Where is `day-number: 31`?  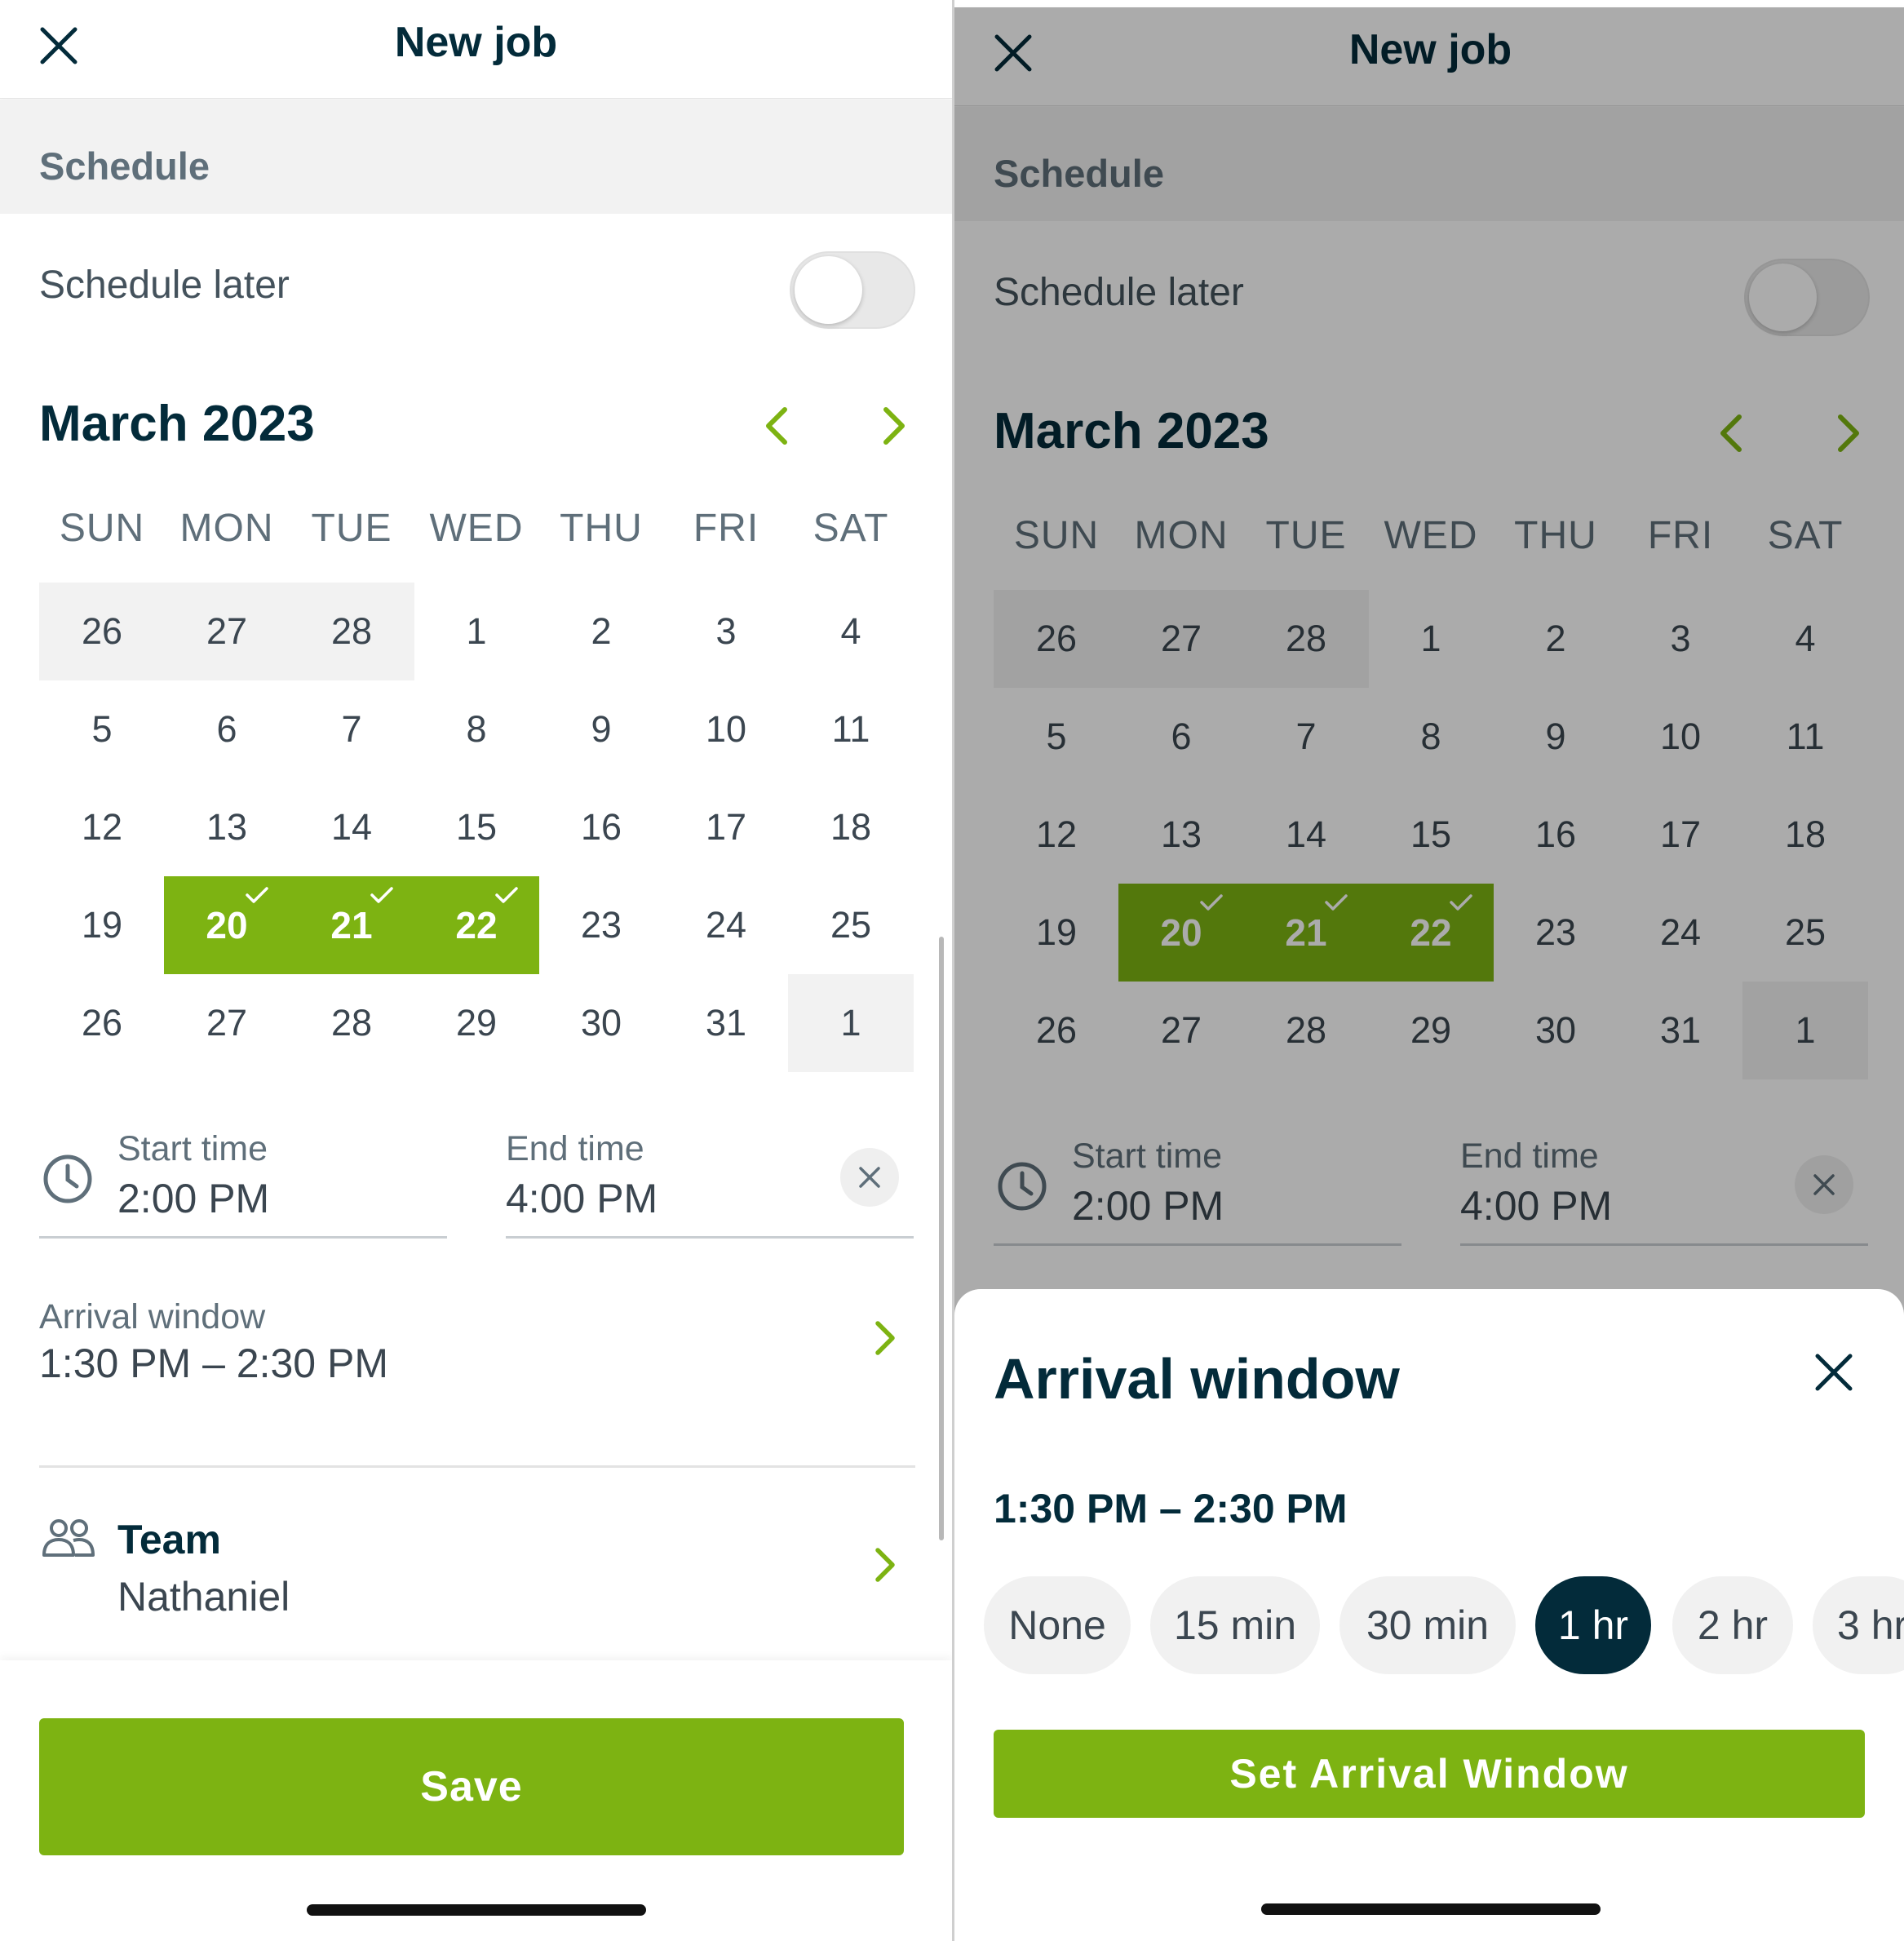
day-number: 31 is located at coordinates (726, 1023).